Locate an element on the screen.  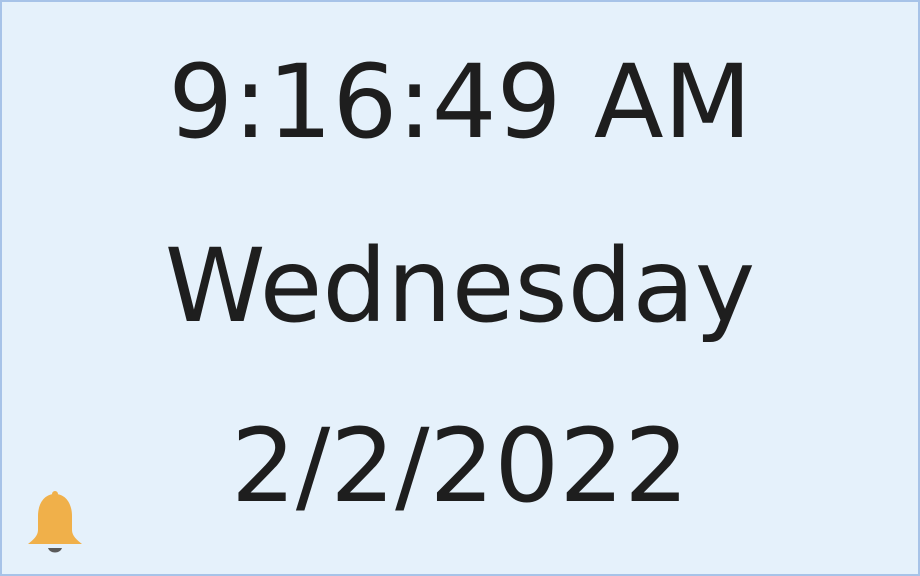
bell-icon is located at coordinates (55, 522).